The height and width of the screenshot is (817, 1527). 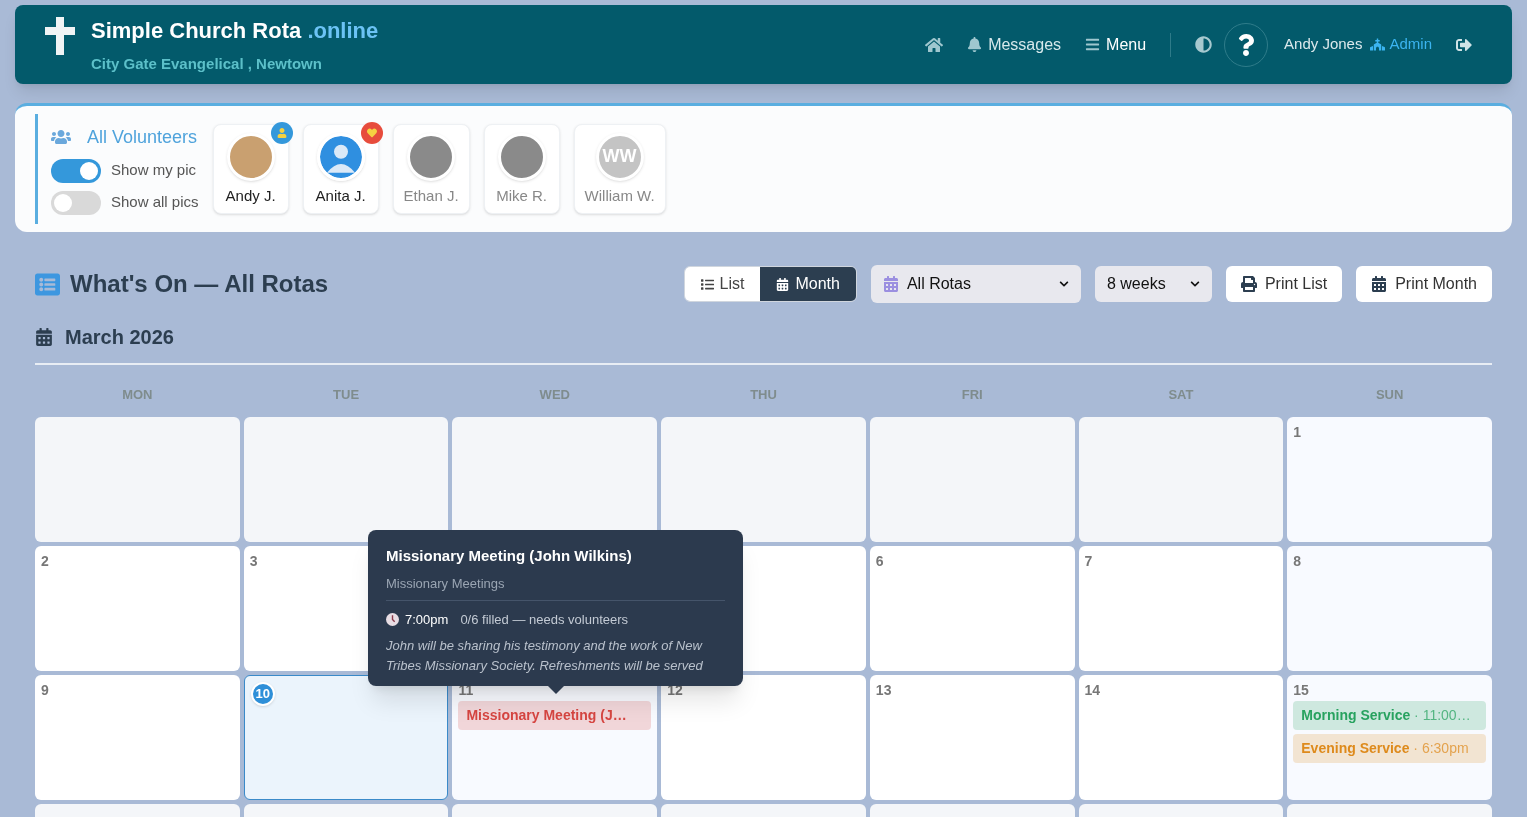 What do you see at coordinates (934, 44) in the screenshot?
I see `home-icon` at bounding box center [934, 44].